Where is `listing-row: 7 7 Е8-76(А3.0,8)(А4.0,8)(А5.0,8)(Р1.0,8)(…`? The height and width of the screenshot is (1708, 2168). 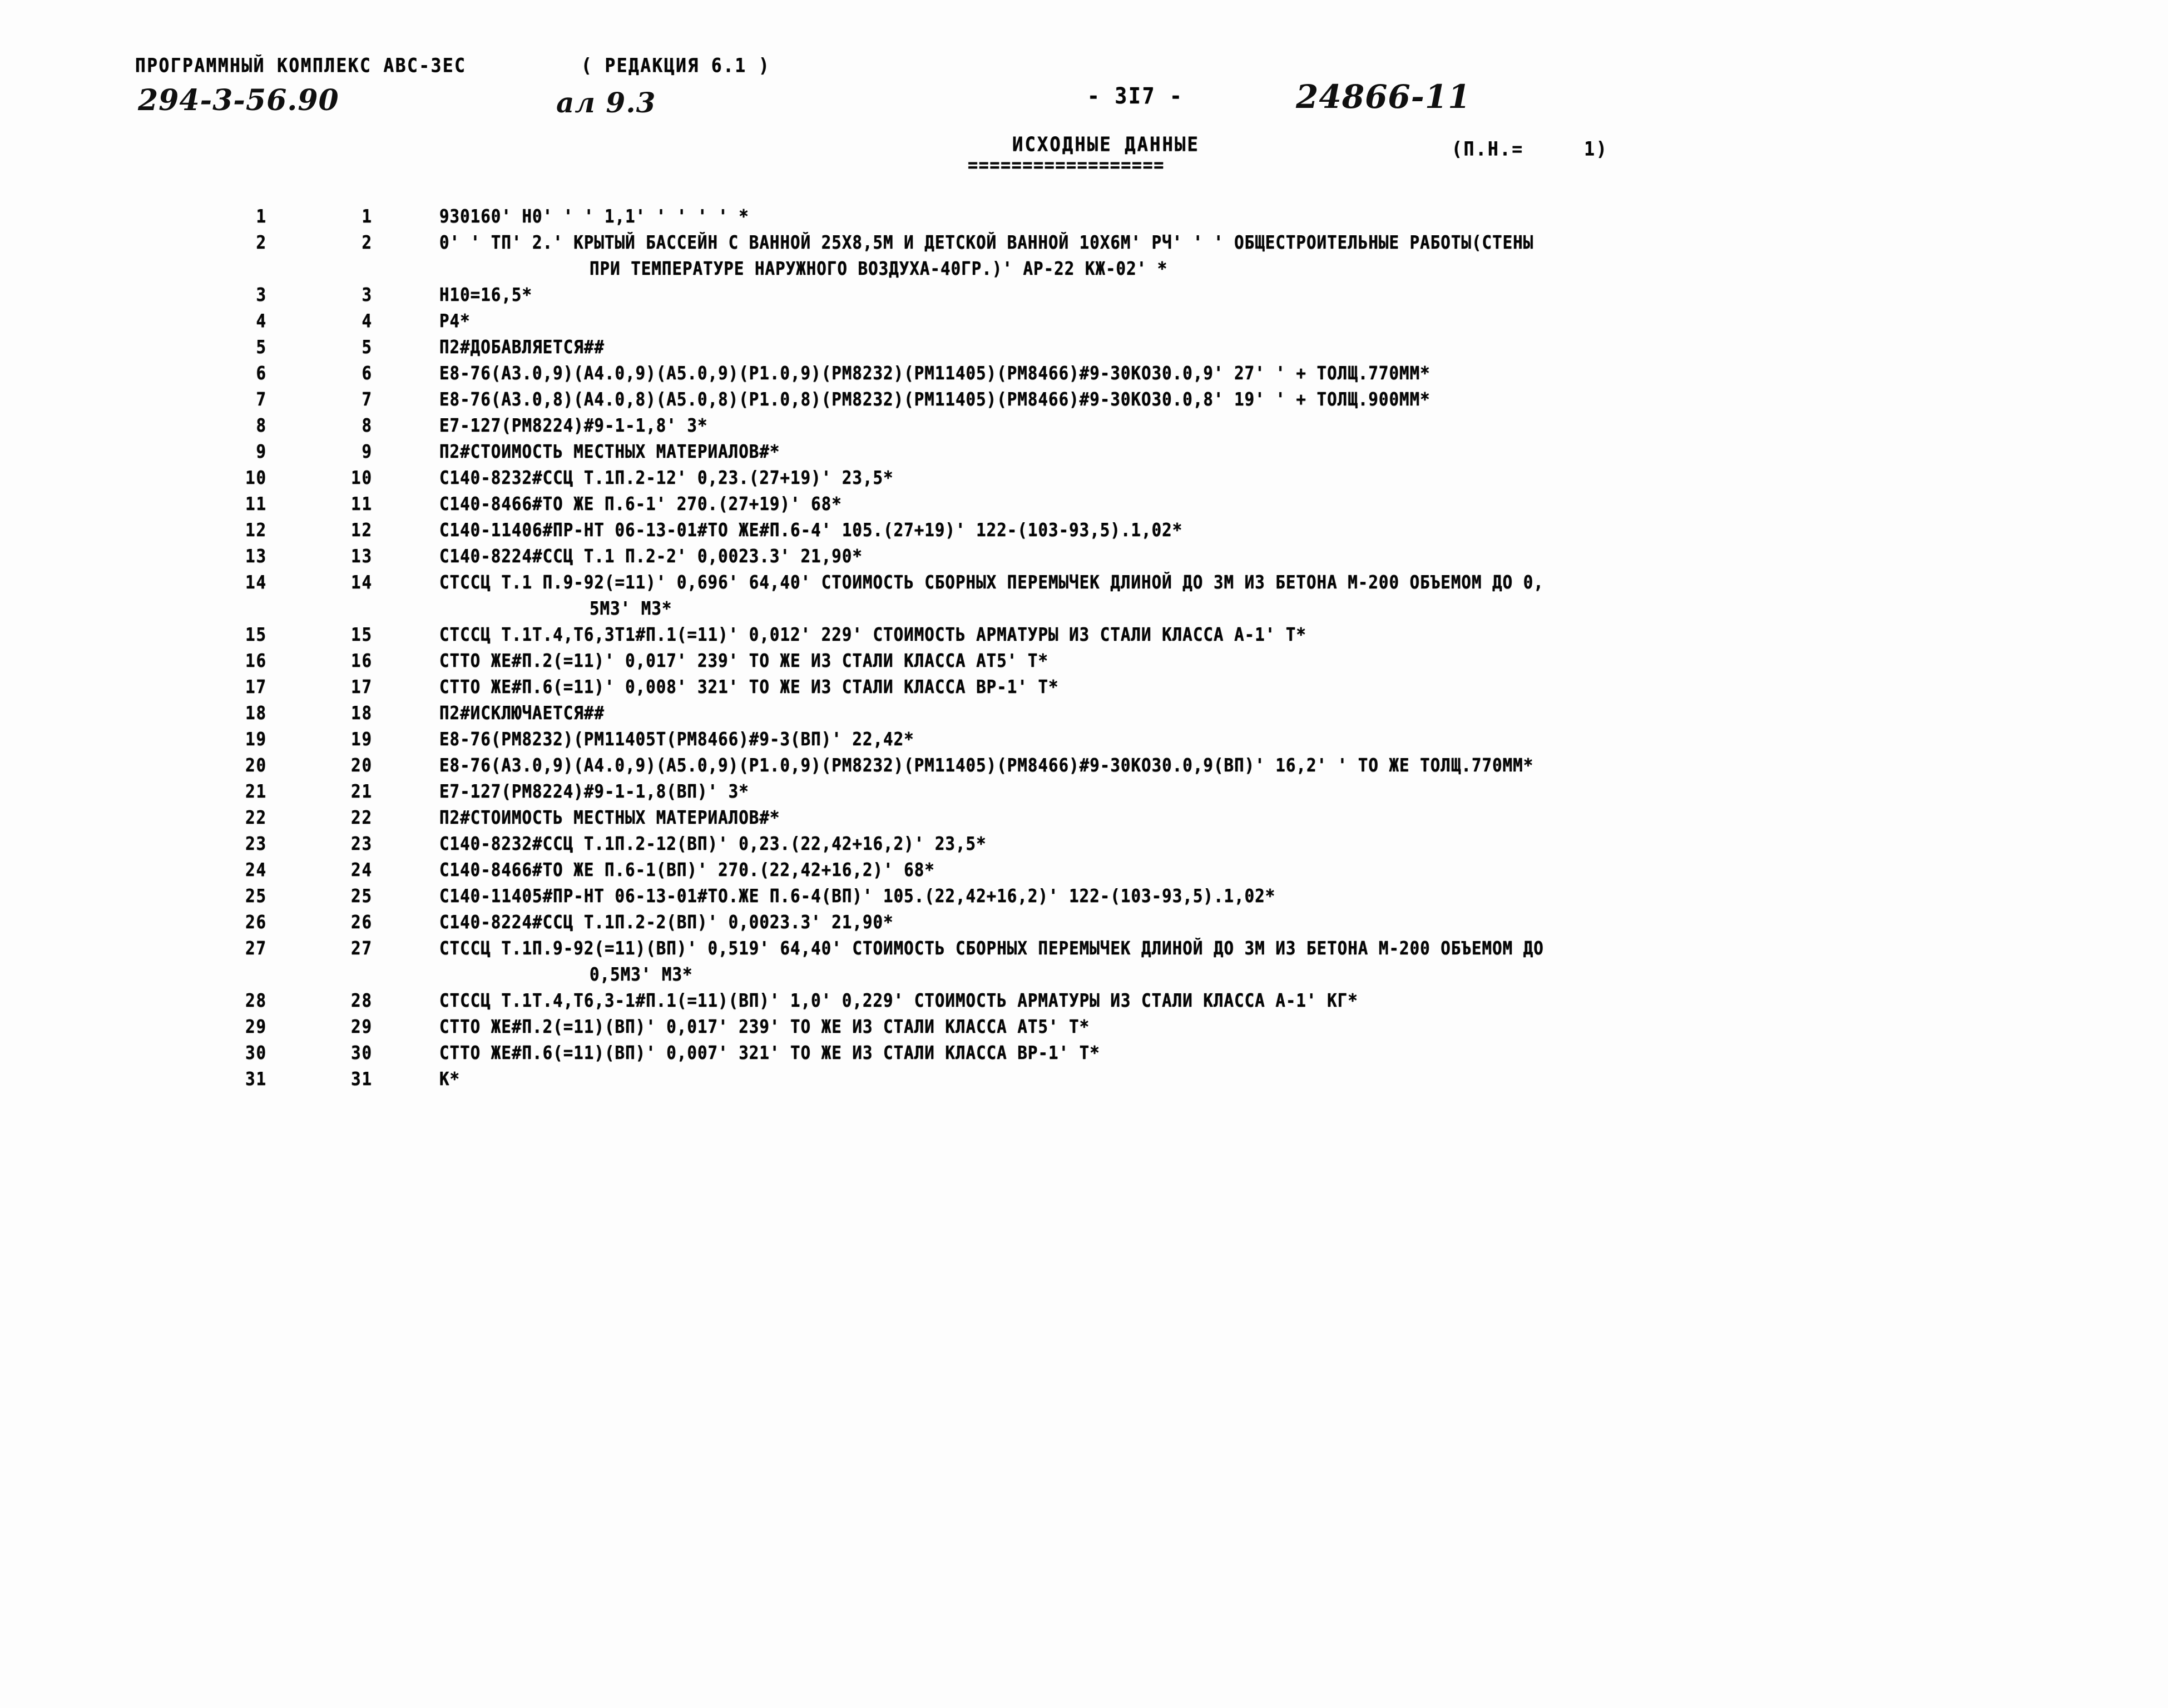 listing-row: 7 7 Е8-76(А3.0,8)(А4.0,8)(А5.0,8)(Р1.0,8)(… is located at coordinates (1084, 402).